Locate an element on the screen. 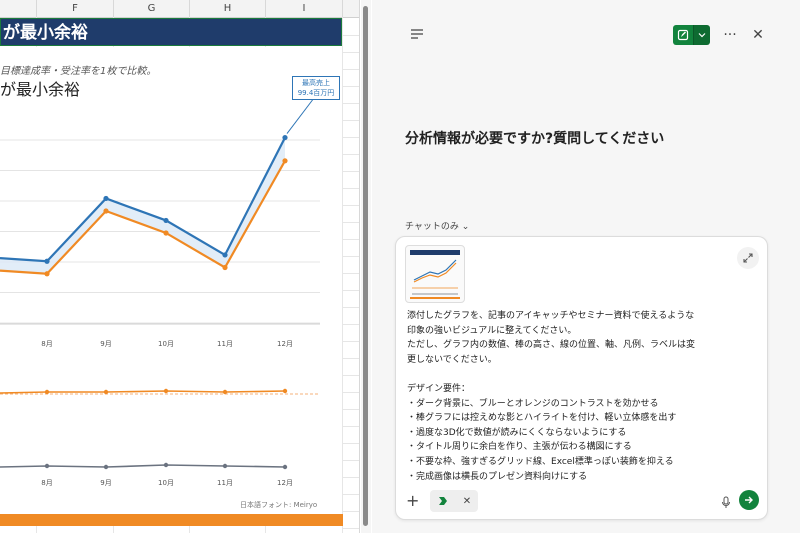 This screenshot has width=800, height=533. chevron-down-icon is located at coordinates (701, 35).